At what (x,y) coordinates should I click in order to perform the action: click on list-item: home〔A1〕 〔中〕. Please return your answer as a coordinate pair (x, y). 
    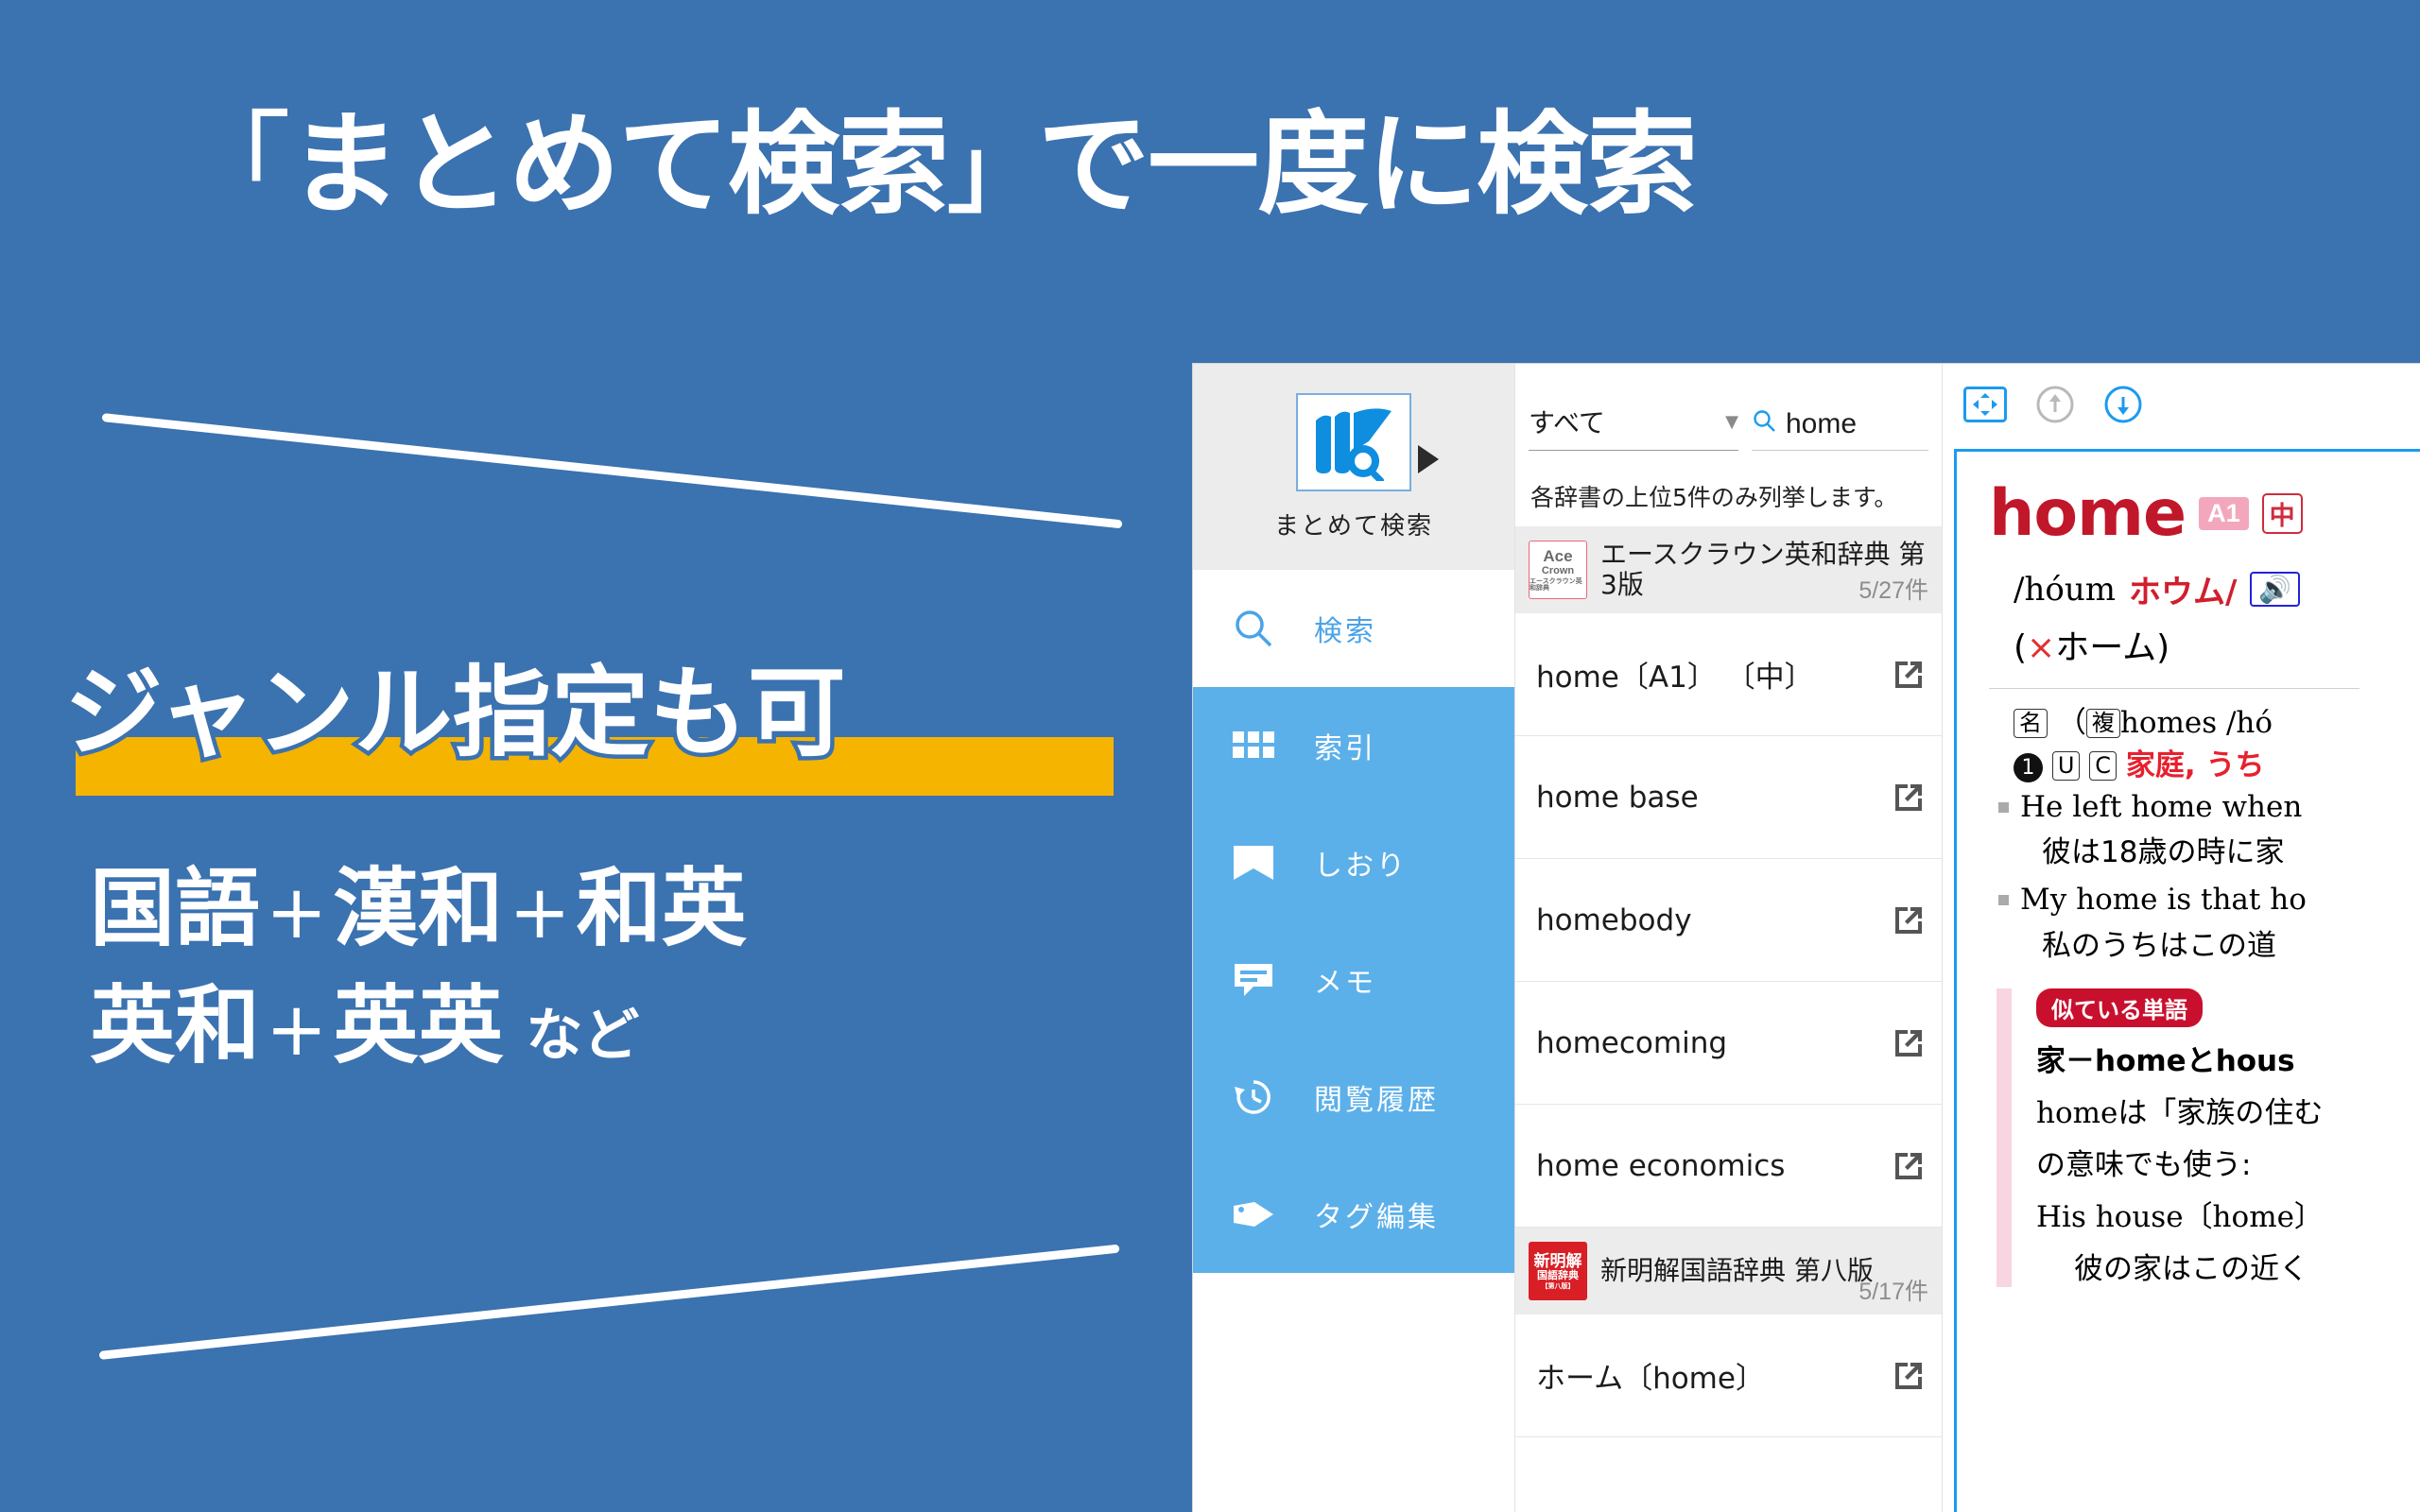
    Looking at the image, I should click on (1729, 674).